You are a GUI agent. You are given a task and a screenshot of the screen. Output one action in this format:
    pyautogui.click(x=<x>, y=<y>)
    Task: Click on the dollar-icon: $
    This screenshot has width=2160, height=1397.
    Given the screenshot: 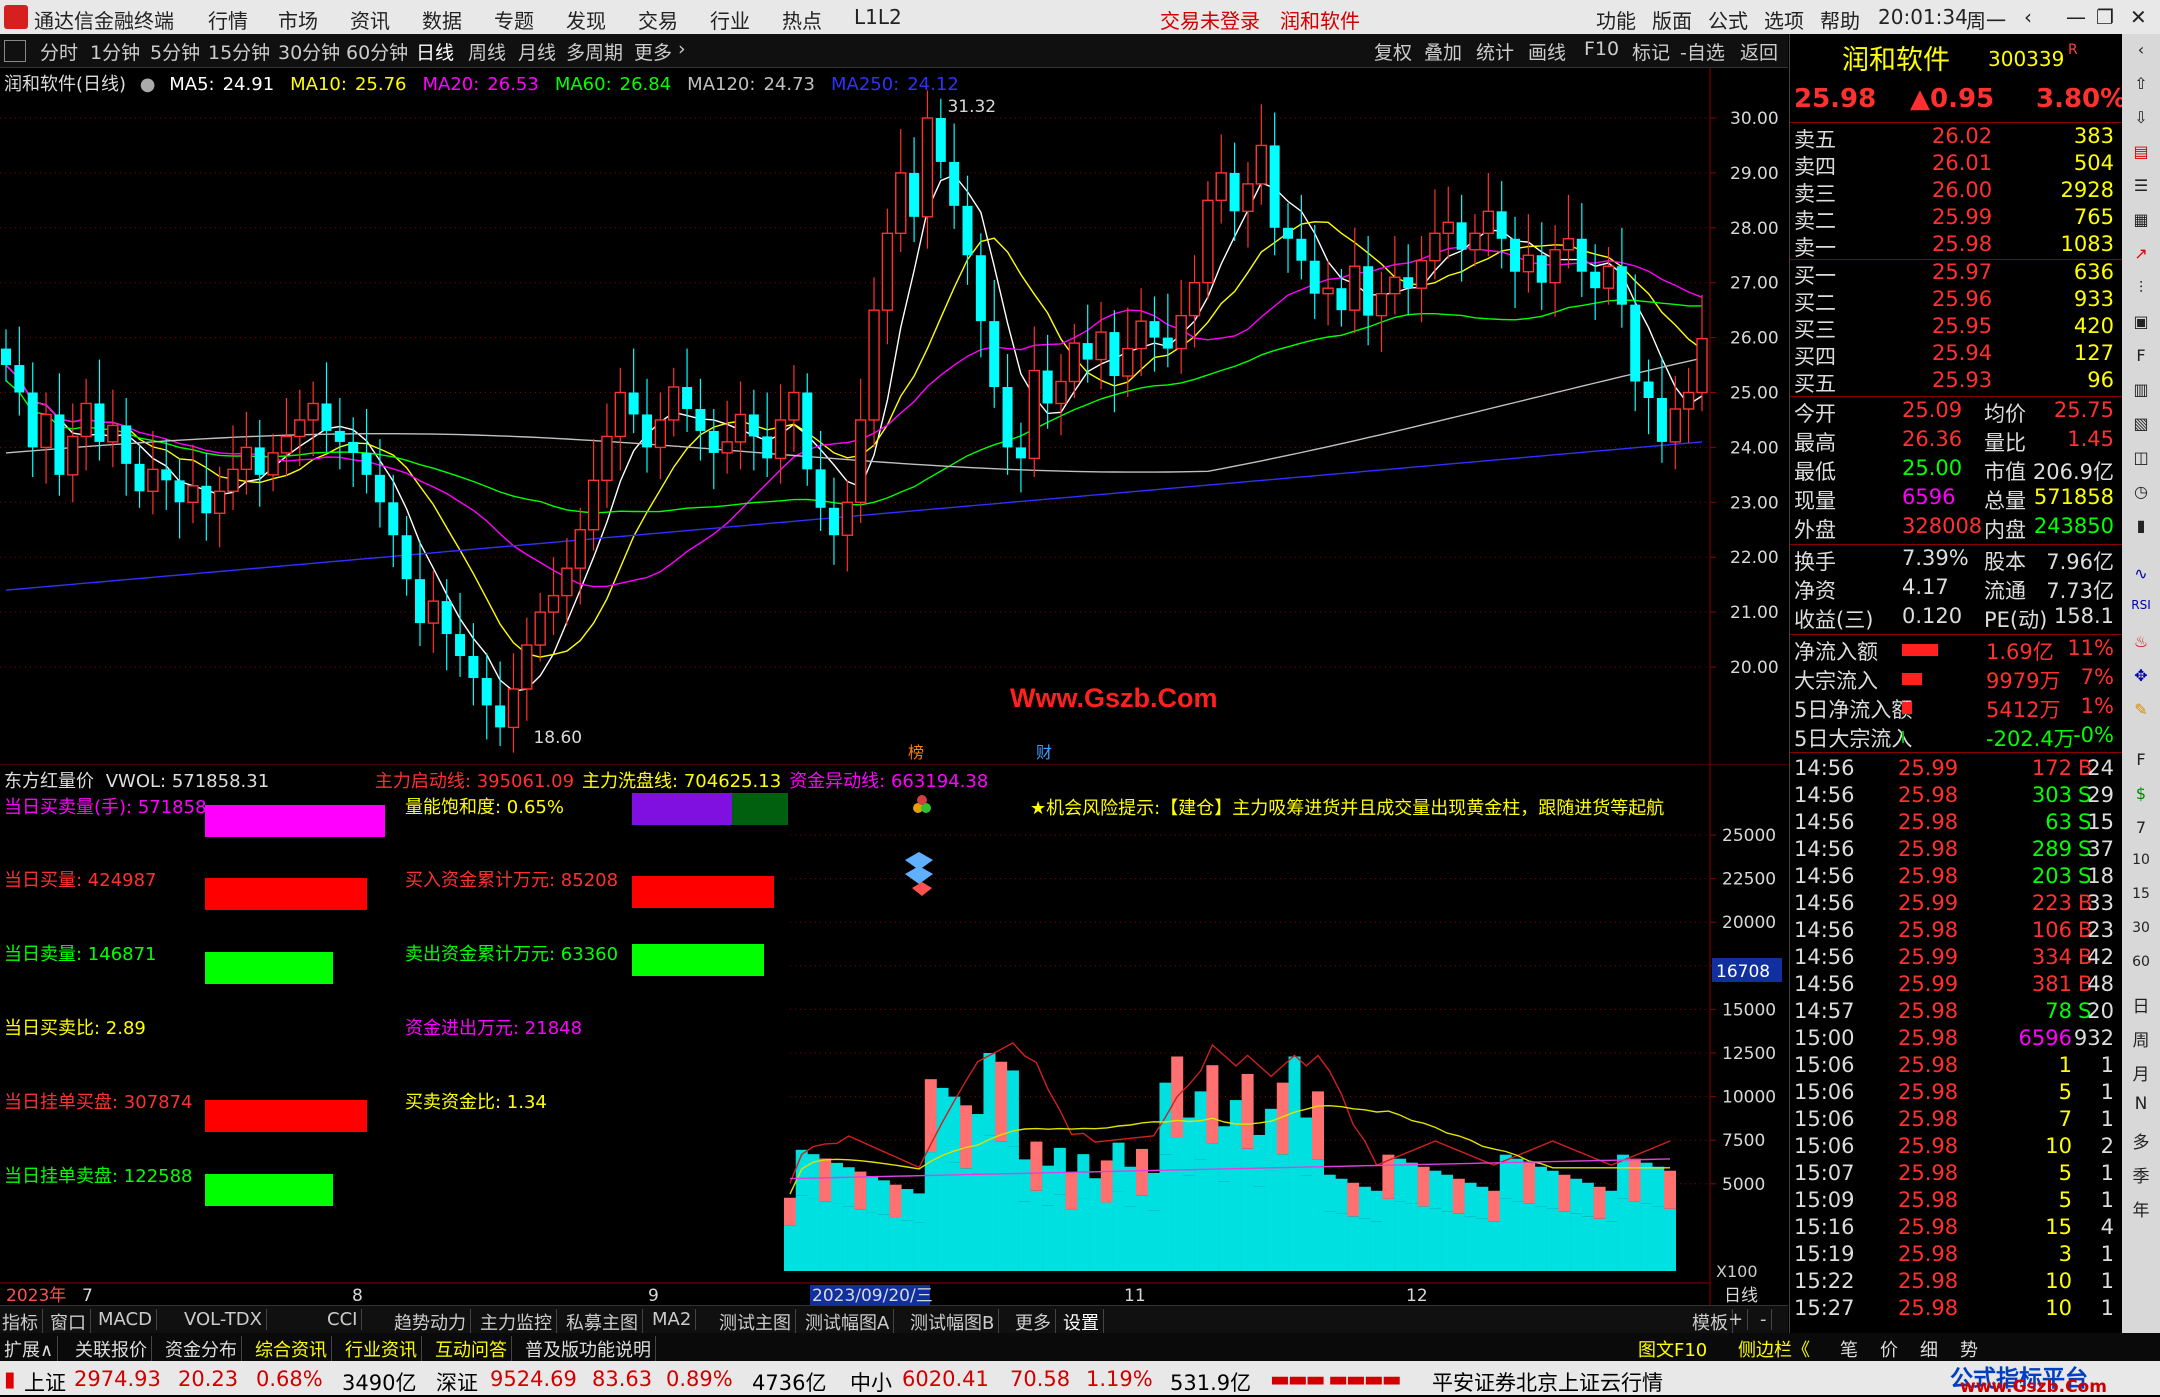 What is the action you would take?
    pyautogui.click(x=2141, y=795)
    